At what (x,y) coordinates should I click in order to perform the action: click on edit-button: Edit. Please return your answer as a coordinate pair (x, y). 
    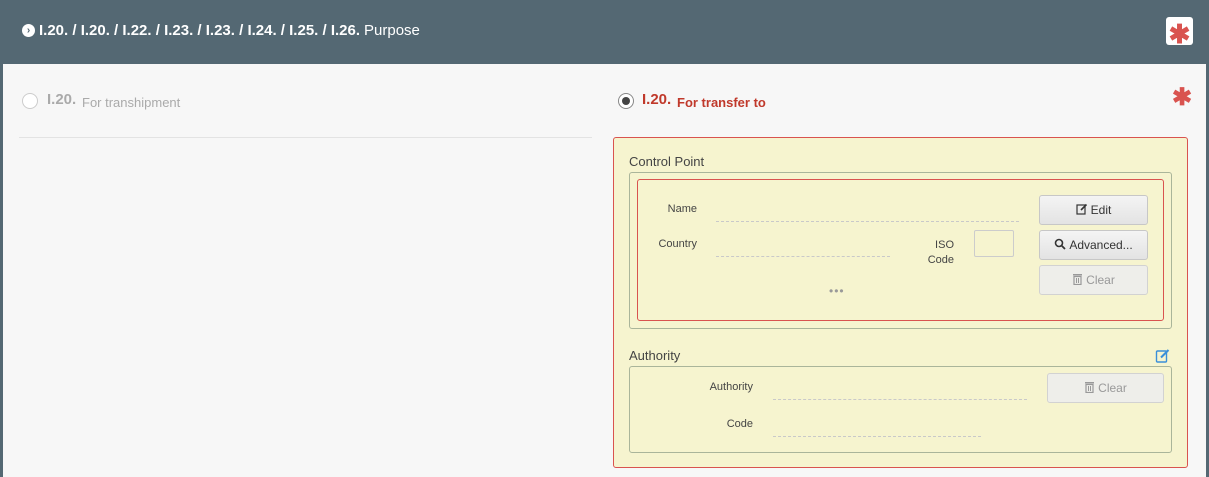
    Looking at the image, I should click on (1093, 210).